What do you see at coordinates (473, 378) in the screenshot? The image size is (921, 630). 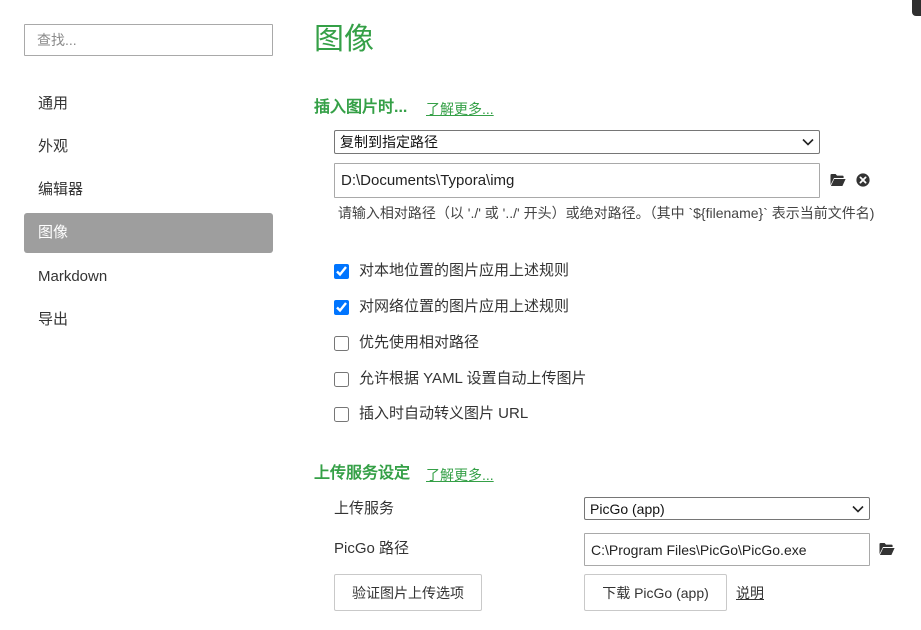 I see `yaml-auto-upload-label: 允许根据 YAML 设置自动上传图片` at bounding box center [473, 378].